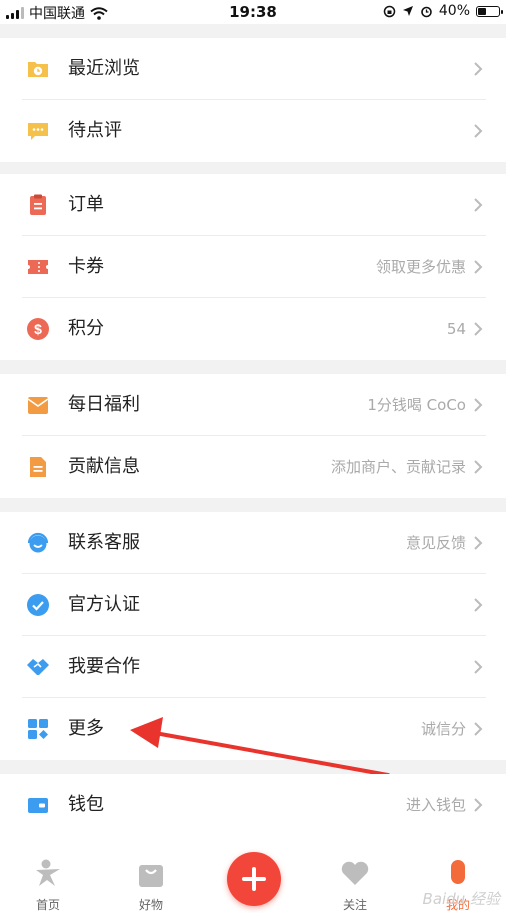 Image resolution: width=506 pixels, height=913 pixels. I want to click on dollar-coin-icon: $, so click(38, 329).